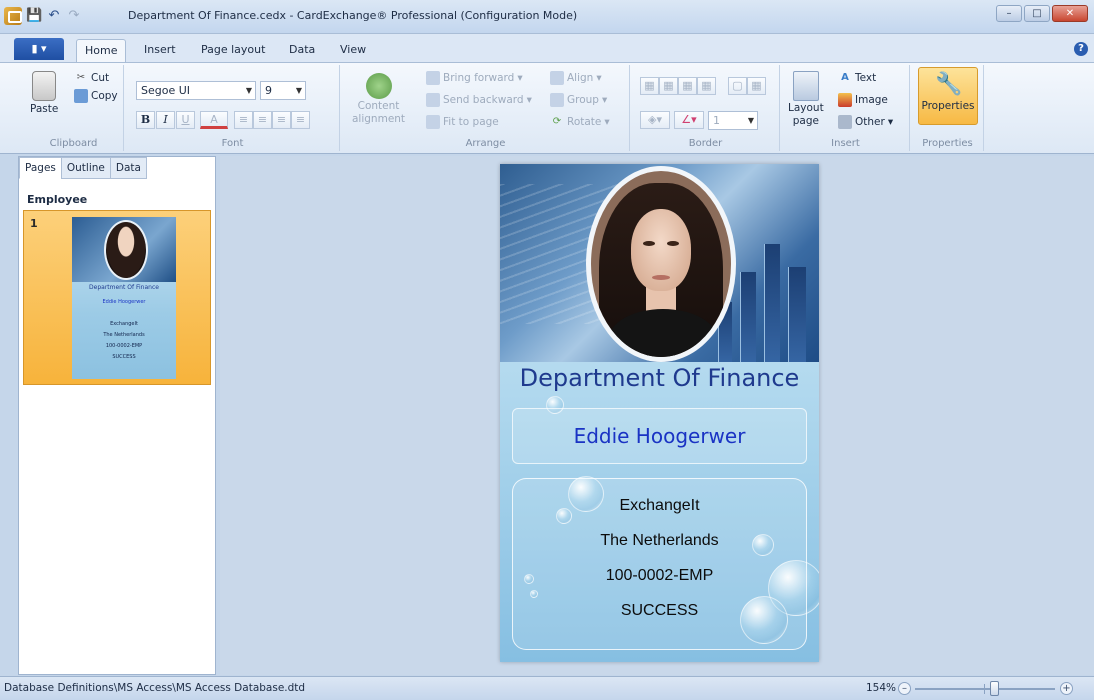 Image resolution: width=1094 pixels, height=700 pixels. I want to click on font-family-select: Segoe UI ▼, so click(196, 90).